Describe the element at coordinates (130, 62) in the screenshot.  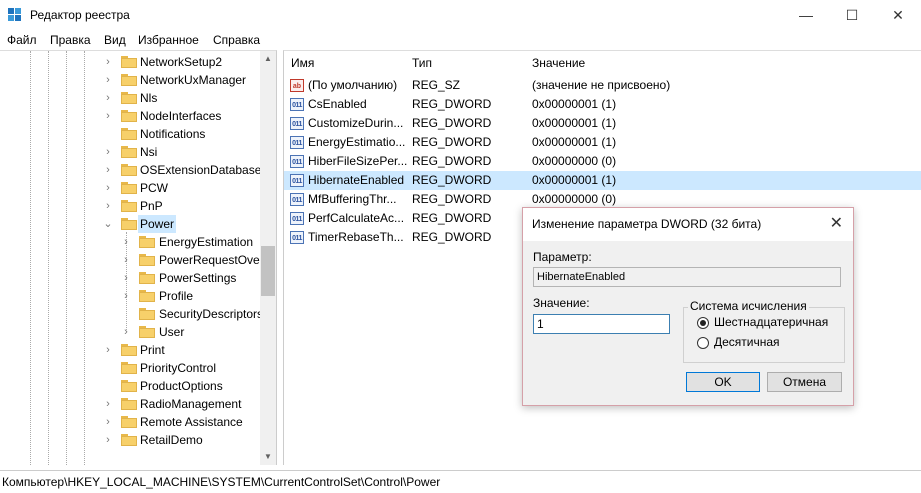
I see `tree-item: › NetworkSetup2` at that location.